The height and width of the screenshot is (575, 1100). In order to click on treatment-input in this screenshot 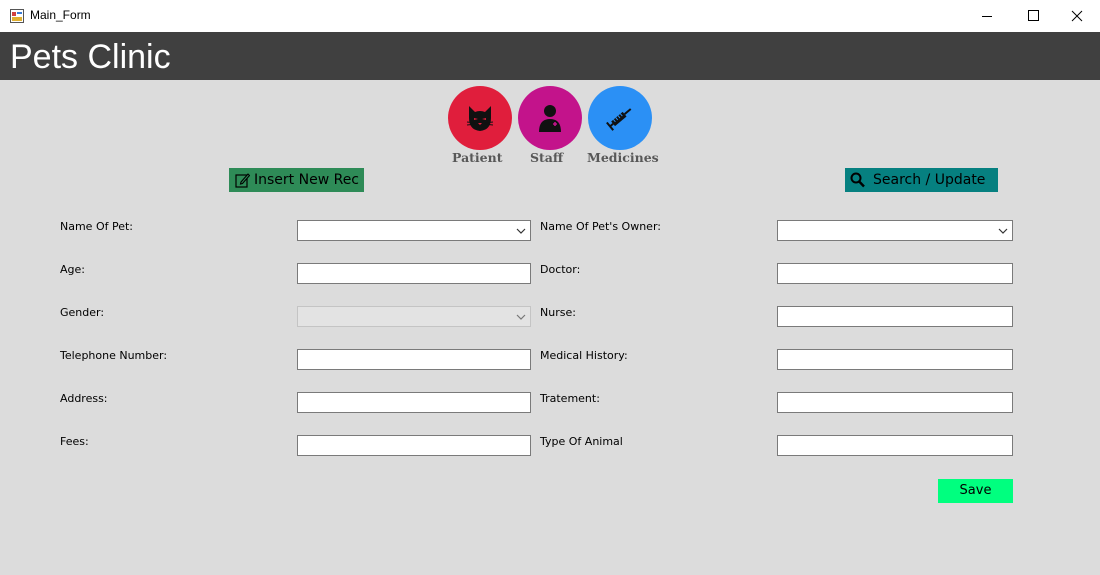, I will do `click(895, 404)`.